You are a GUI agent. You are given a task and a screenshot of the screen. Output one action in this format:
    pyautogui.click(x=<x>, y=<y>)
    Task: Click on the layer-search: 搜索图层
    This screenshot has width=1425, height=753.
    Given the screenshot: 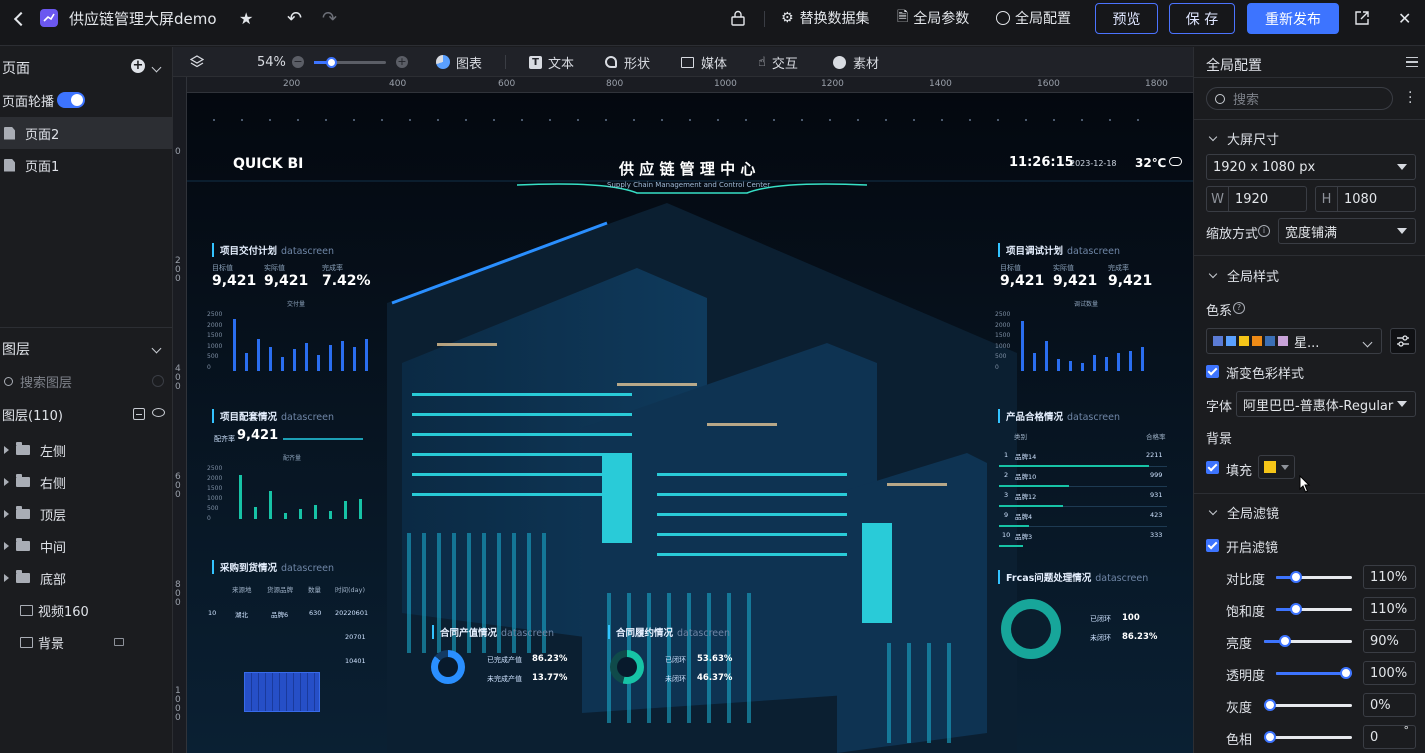 What is the action you would take?
    pyautogui.click(x=86, y=381)
    